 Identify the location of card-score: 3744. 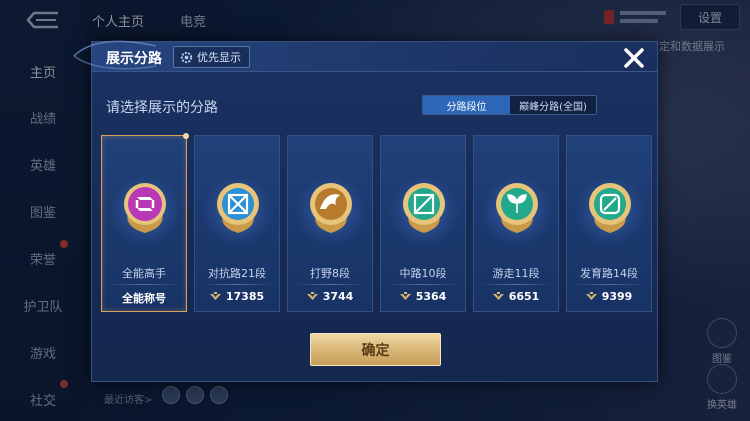
(330, 296).